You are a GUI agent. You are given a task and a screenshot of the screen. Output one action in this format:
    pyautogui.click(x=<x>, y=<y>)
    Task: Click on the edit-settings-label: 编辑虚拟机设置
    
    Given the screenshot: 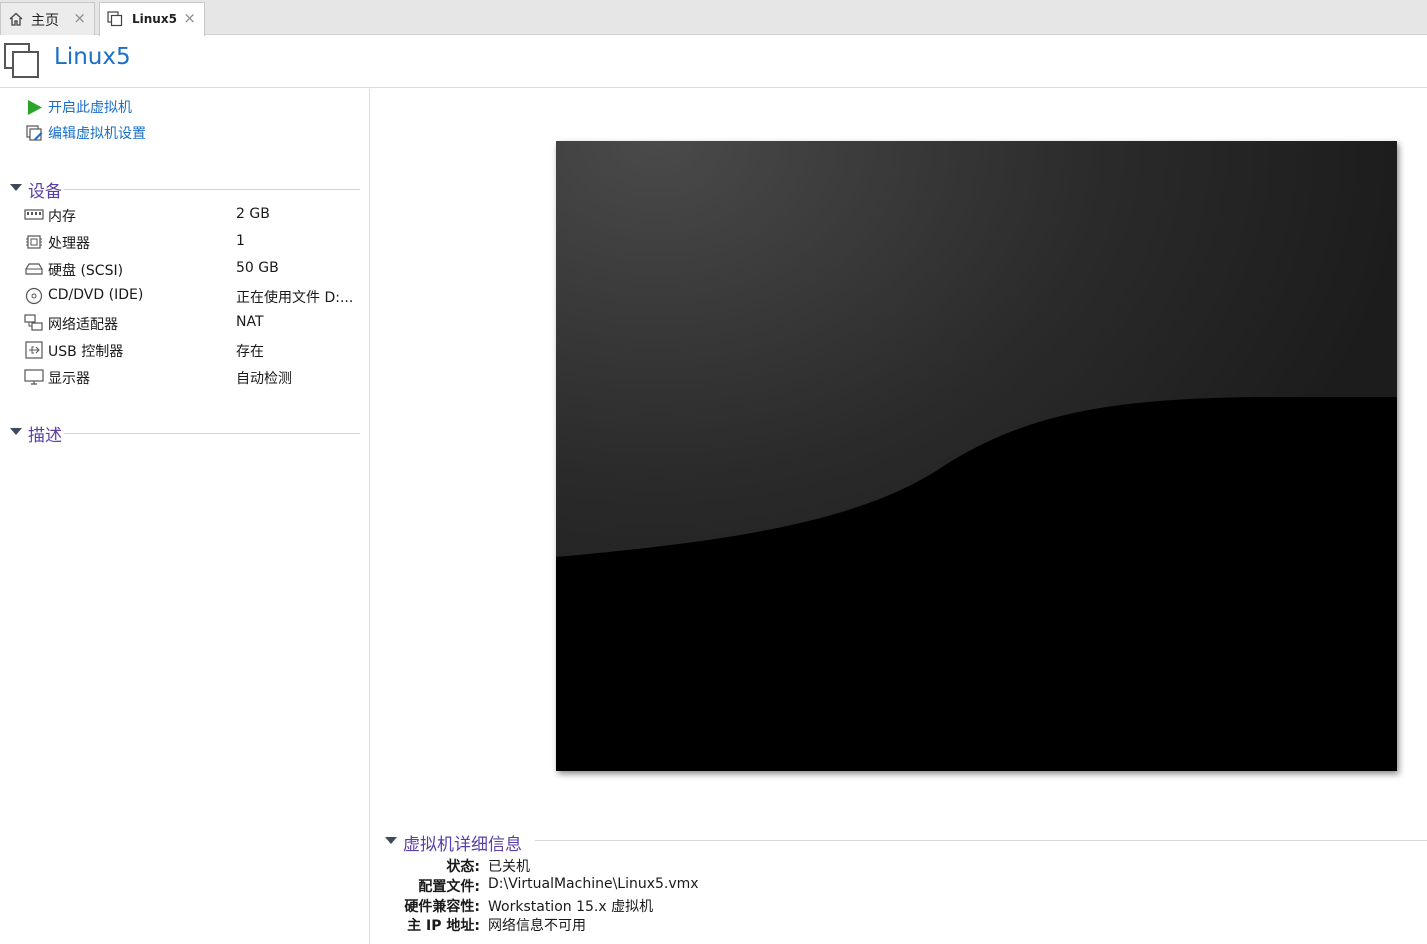 What is the action you would take?
    pyautogui.click(x=97, y=134)
    